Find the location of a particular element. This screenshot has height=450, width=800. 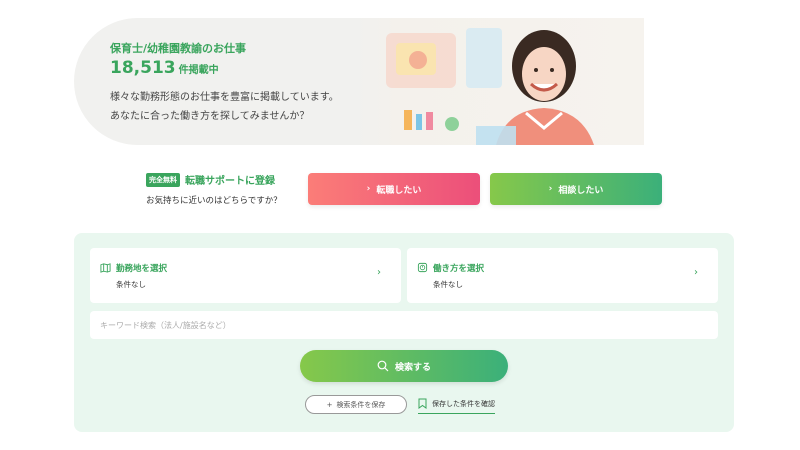

job-count-suffix: 件掲載中 is located at coordinates (198, 70).